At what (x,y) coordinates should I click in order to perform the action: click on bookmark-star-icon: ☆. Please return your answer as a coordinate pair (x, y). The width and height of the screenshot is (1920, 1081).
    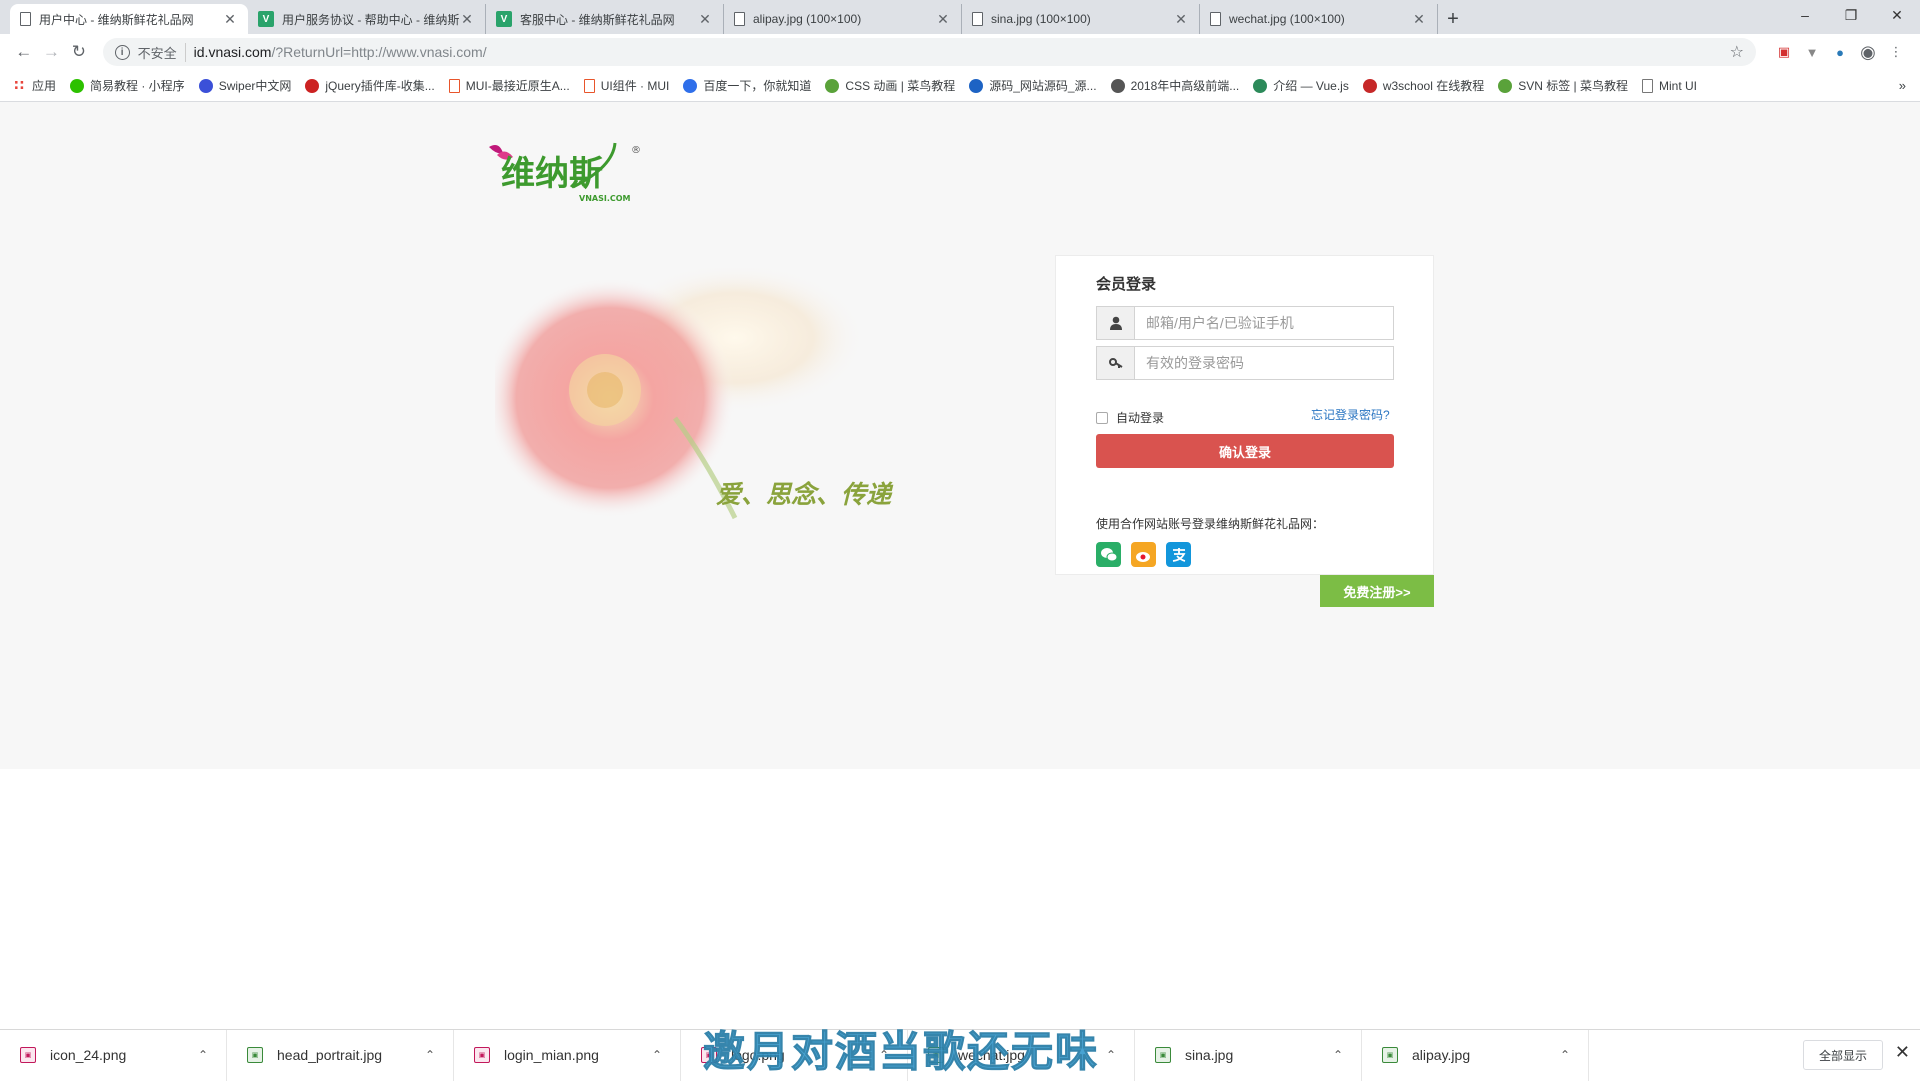
    Looking at the image, I should click on (1737, 52).